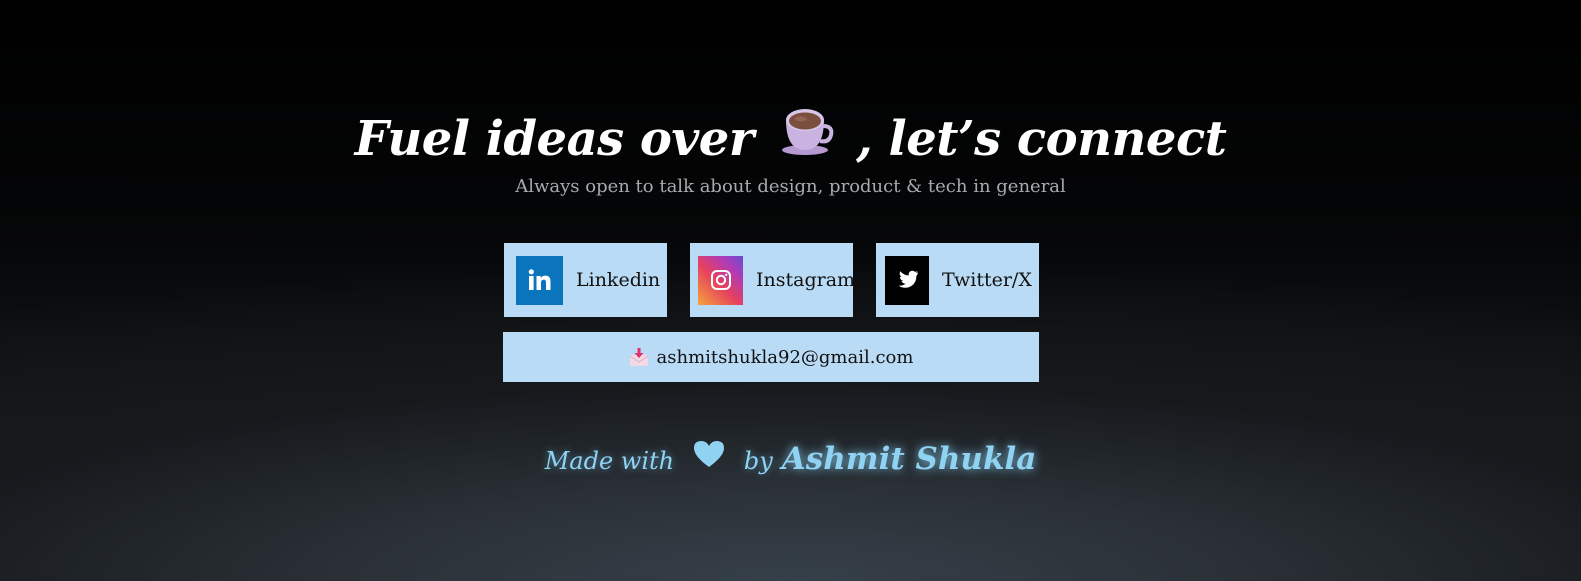 The image size is (1581, 581). Describe the element at coordinates (609, 461) in the screenshot. I see `made-with-text: Made with` at that location.